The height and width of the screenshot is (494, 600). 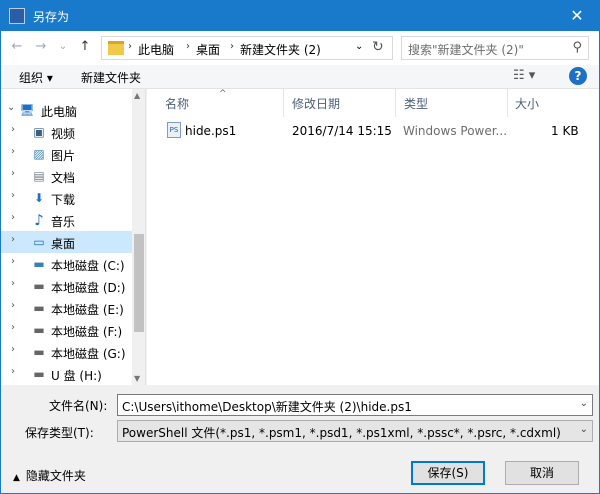 What do you see at coordinates (156, 49) in the screenshot?
I see `breadcrumb-this-pc: 此电脑` at bounding box center [156, 49].